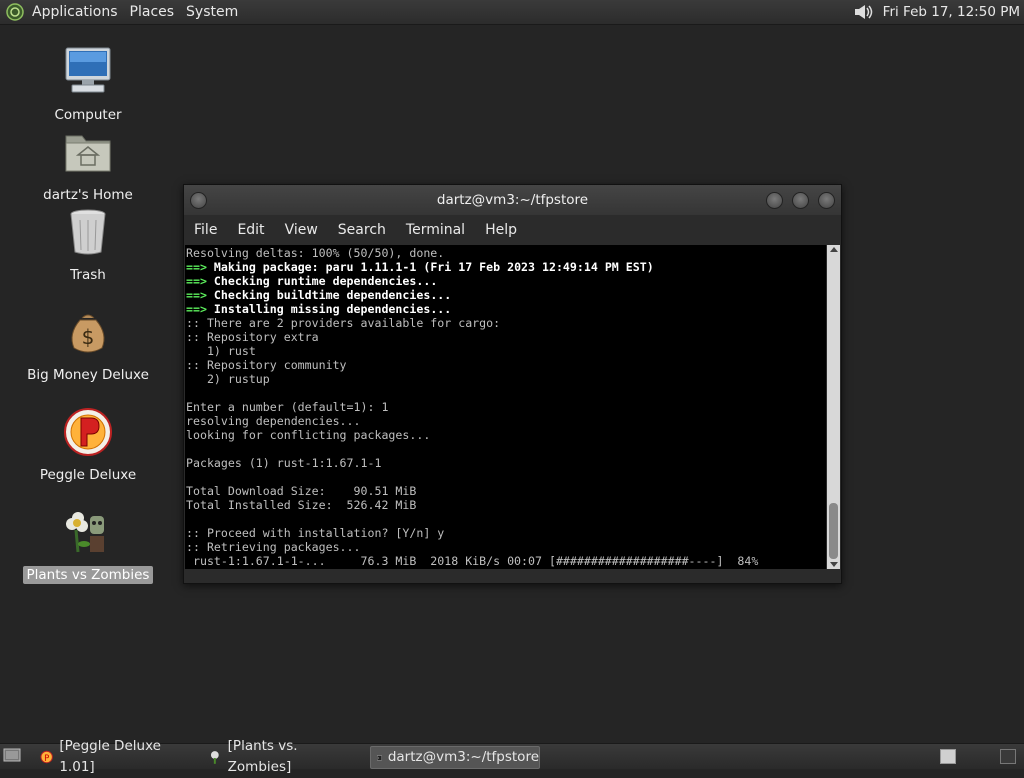  Describe the element at coordinates (221, 351) in the screenshot. I see `terminal-line-text: 1) rust` at that location.